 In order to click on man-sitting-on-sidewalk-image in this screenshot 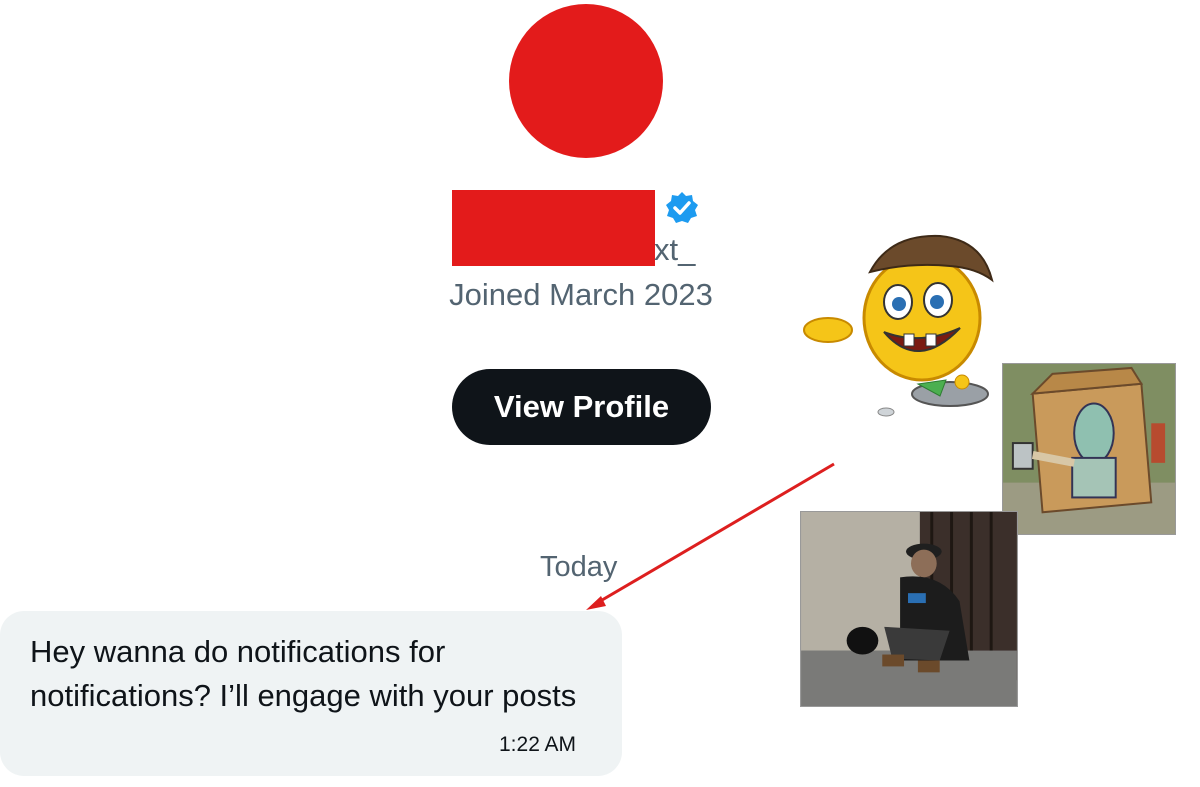, I will do `click(909, 609)`.